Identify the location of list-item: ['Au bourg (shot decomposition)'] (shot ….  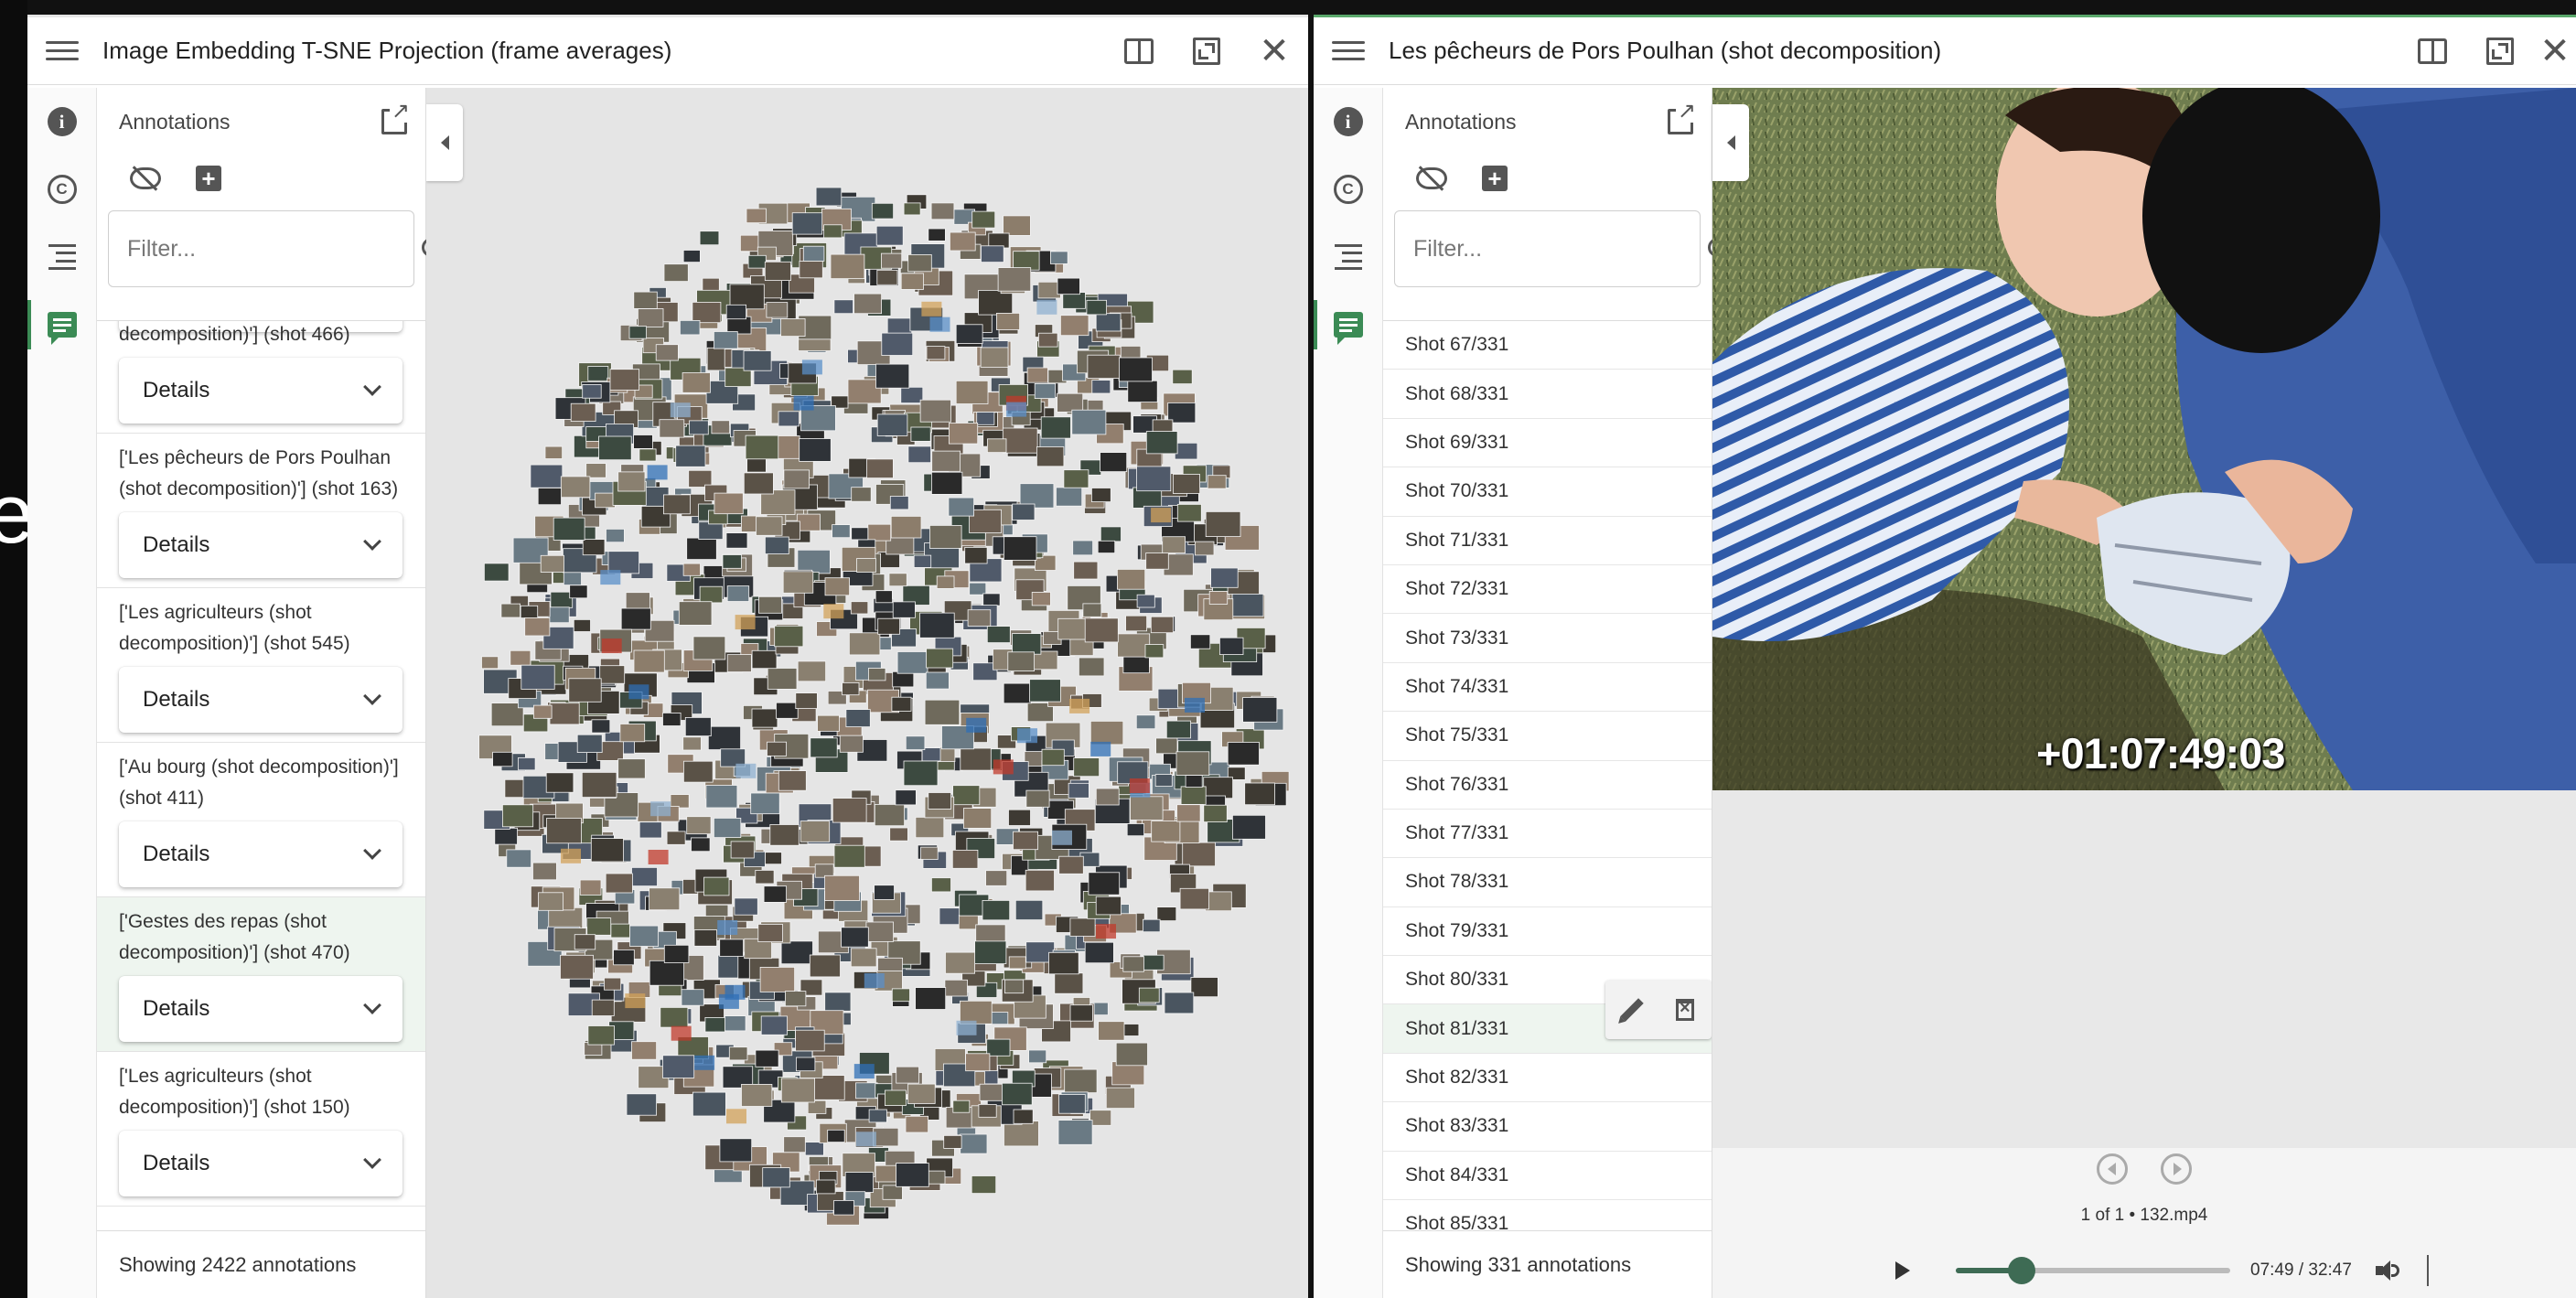
(261, 820).